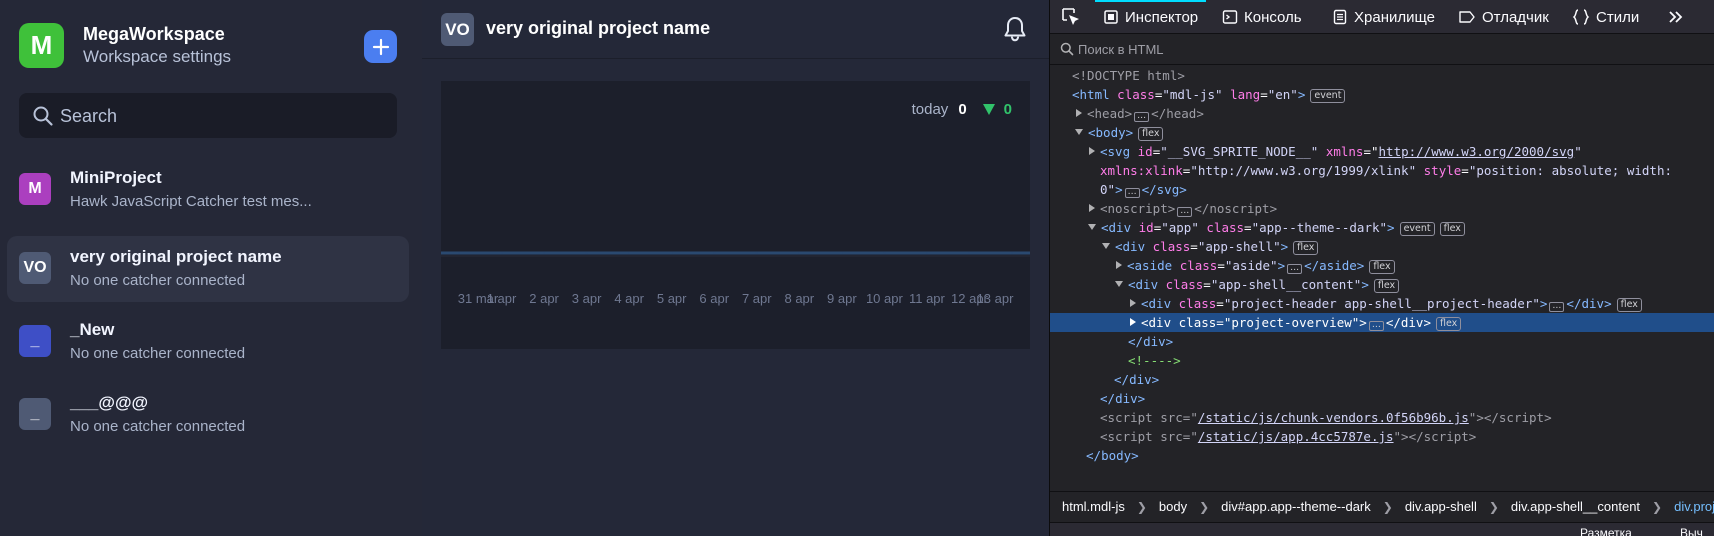  I want to click on attr-name: class, so click(1184, 284).